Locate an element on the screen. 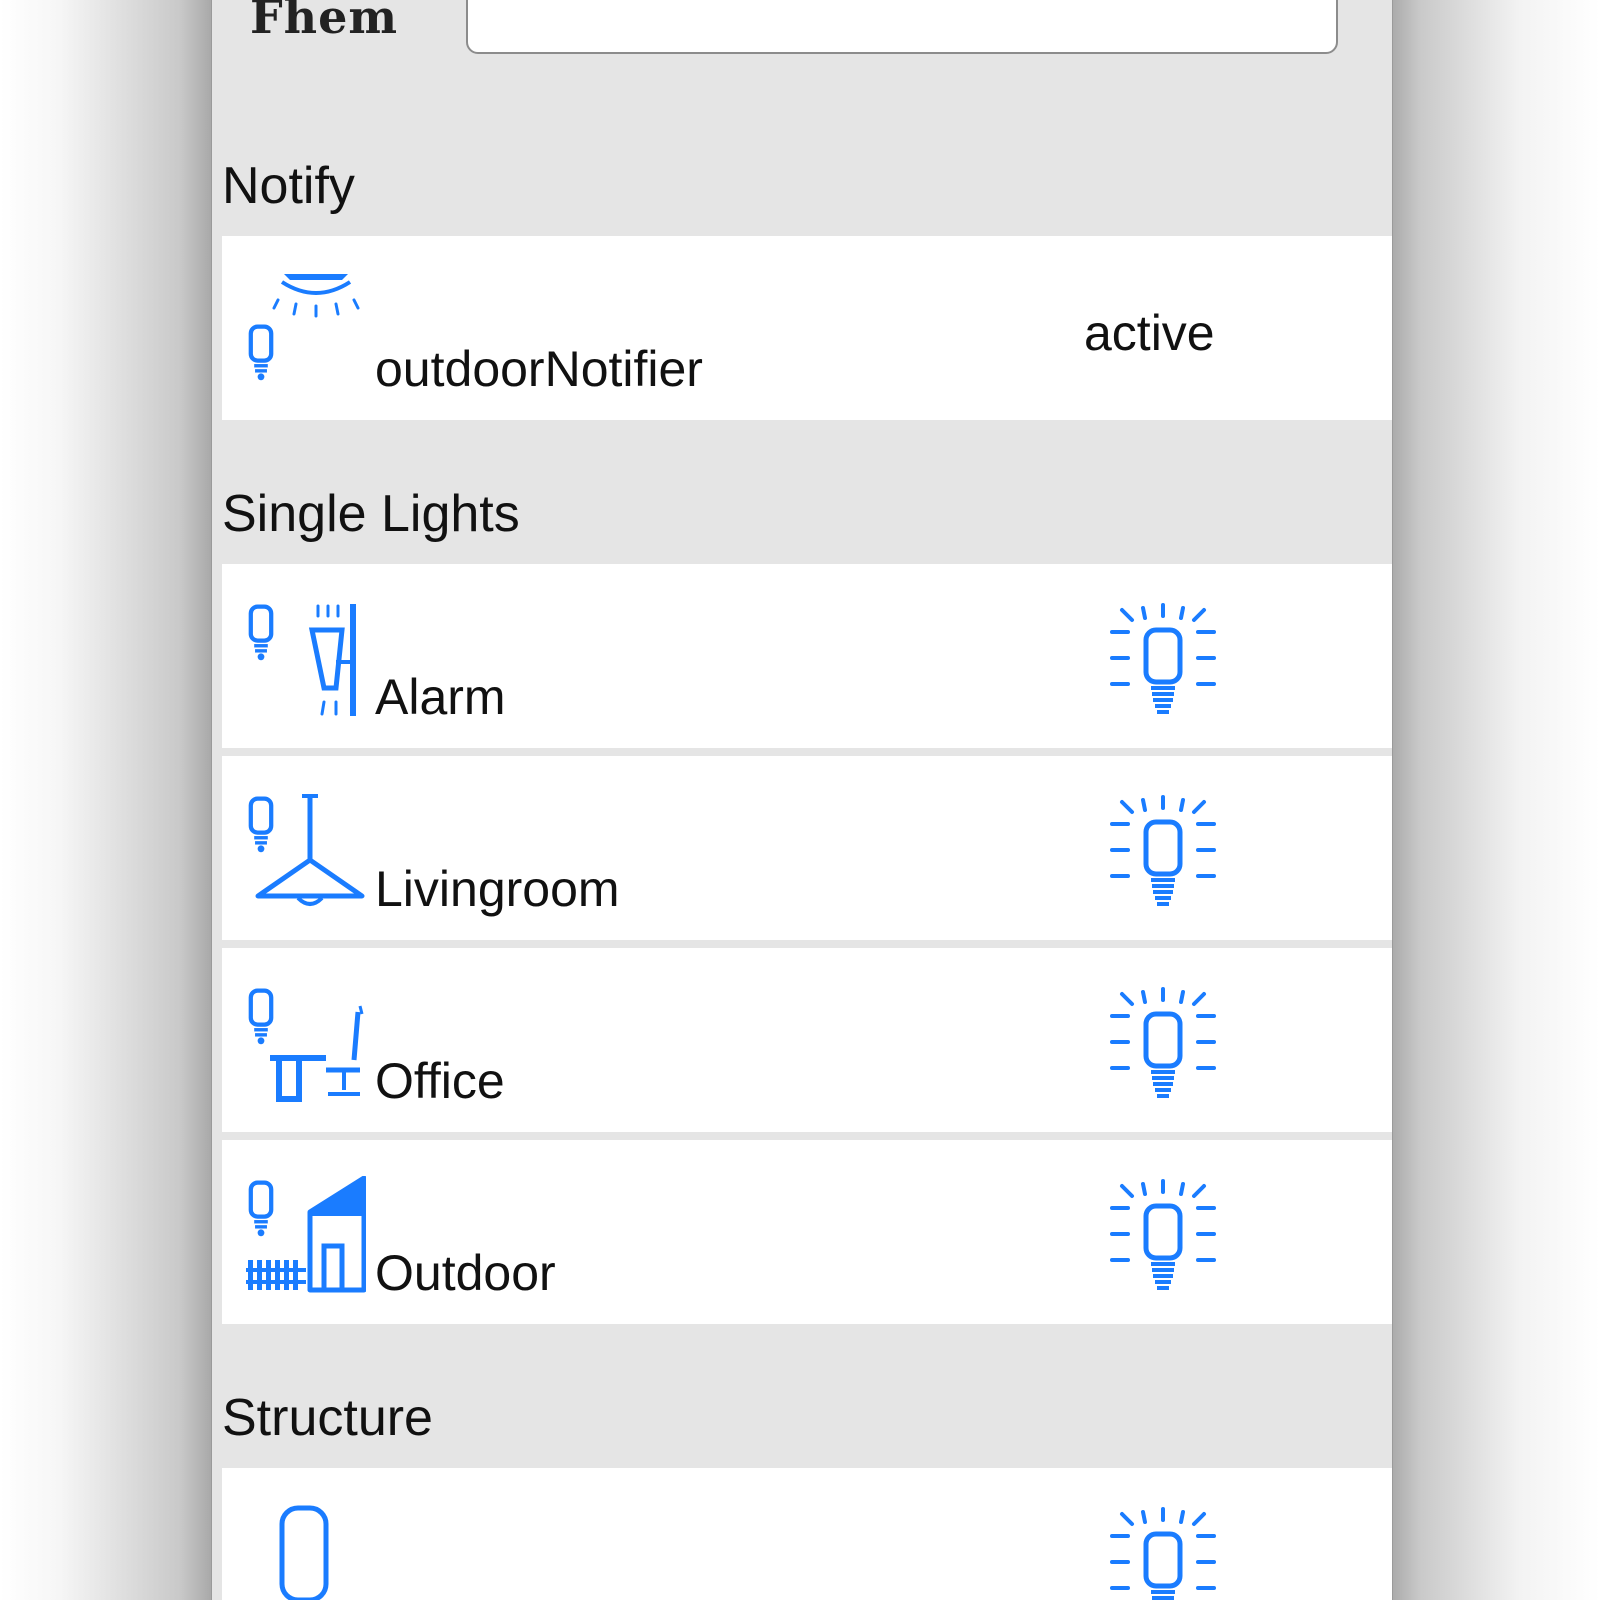  section-title-structure: Structure is located at coordinates (327, 1418).